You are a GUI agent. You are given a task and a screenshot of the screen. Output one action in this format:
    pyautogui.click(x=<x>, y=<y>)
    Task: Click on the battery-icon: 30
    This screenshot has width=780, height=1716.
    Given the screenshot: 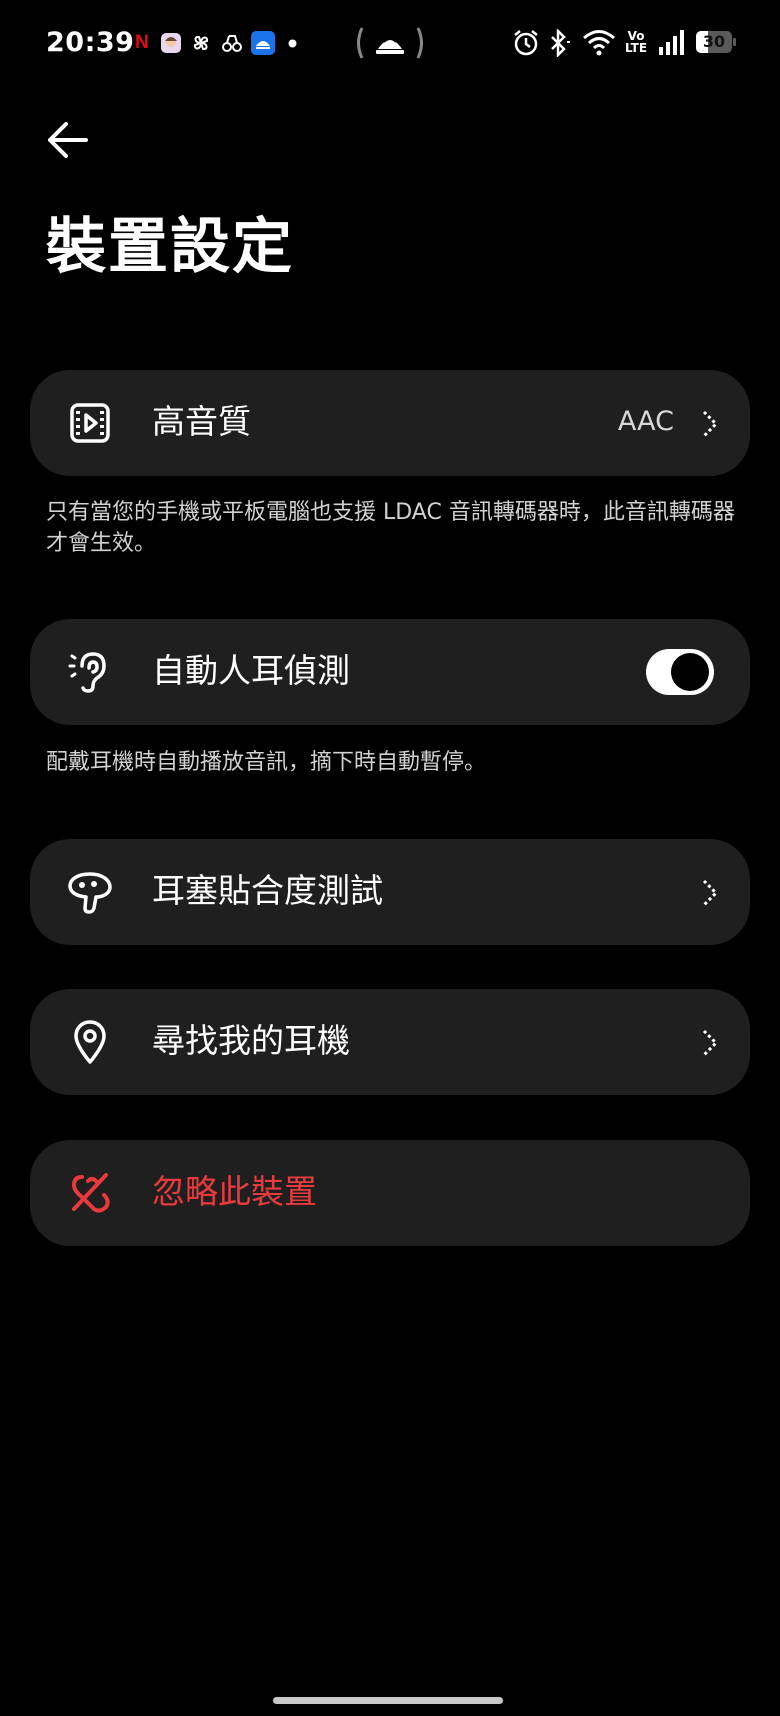 What is the action you would take?
    pyautogui.click(x=716, y=42)
    